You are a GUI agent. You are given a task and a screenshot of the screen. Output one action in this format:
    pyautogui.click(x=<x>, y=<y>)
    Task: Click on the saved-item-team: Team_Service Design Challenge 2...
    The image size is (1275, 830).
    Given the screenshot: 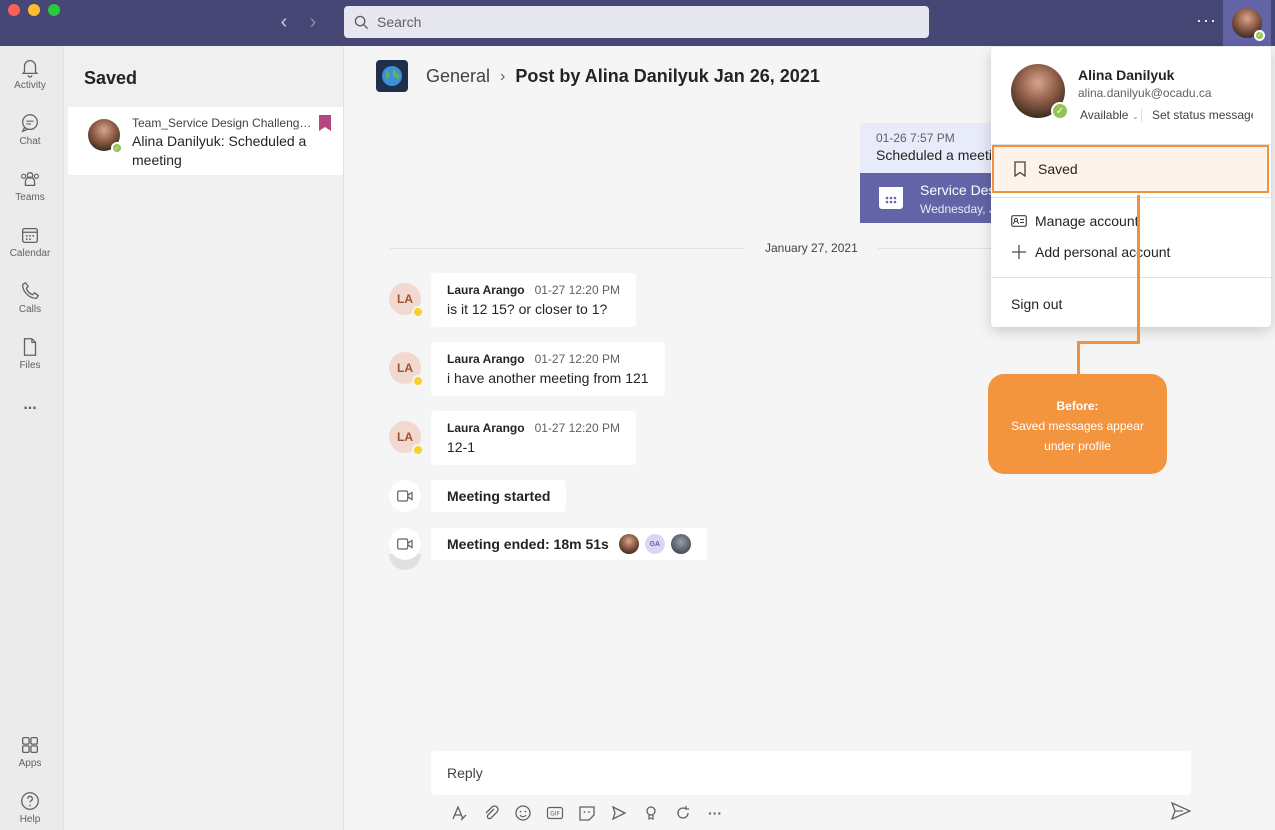 What is the action you would take?
    pyautogui.click(x=224, y=123)
    